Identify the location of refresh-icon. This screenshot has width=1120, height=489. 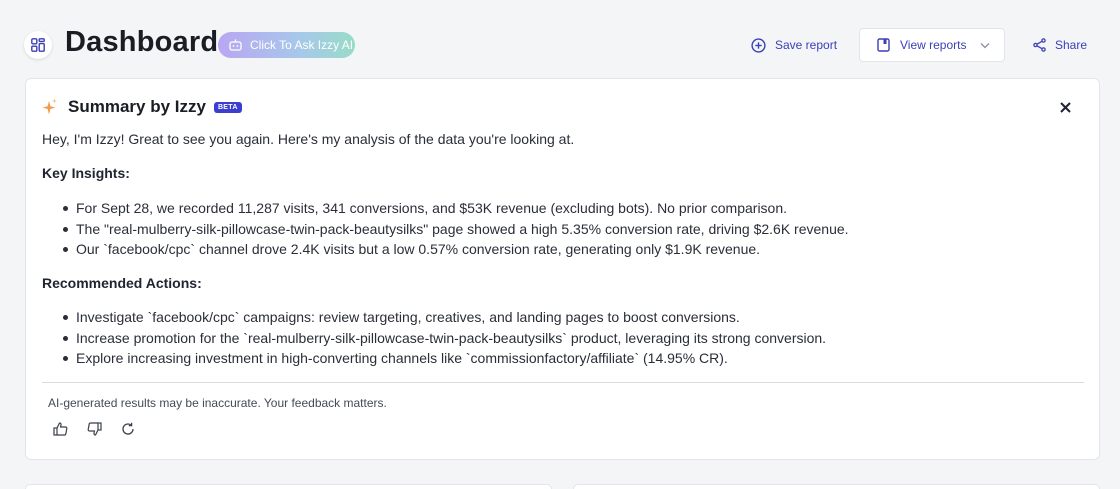
(128, 428).